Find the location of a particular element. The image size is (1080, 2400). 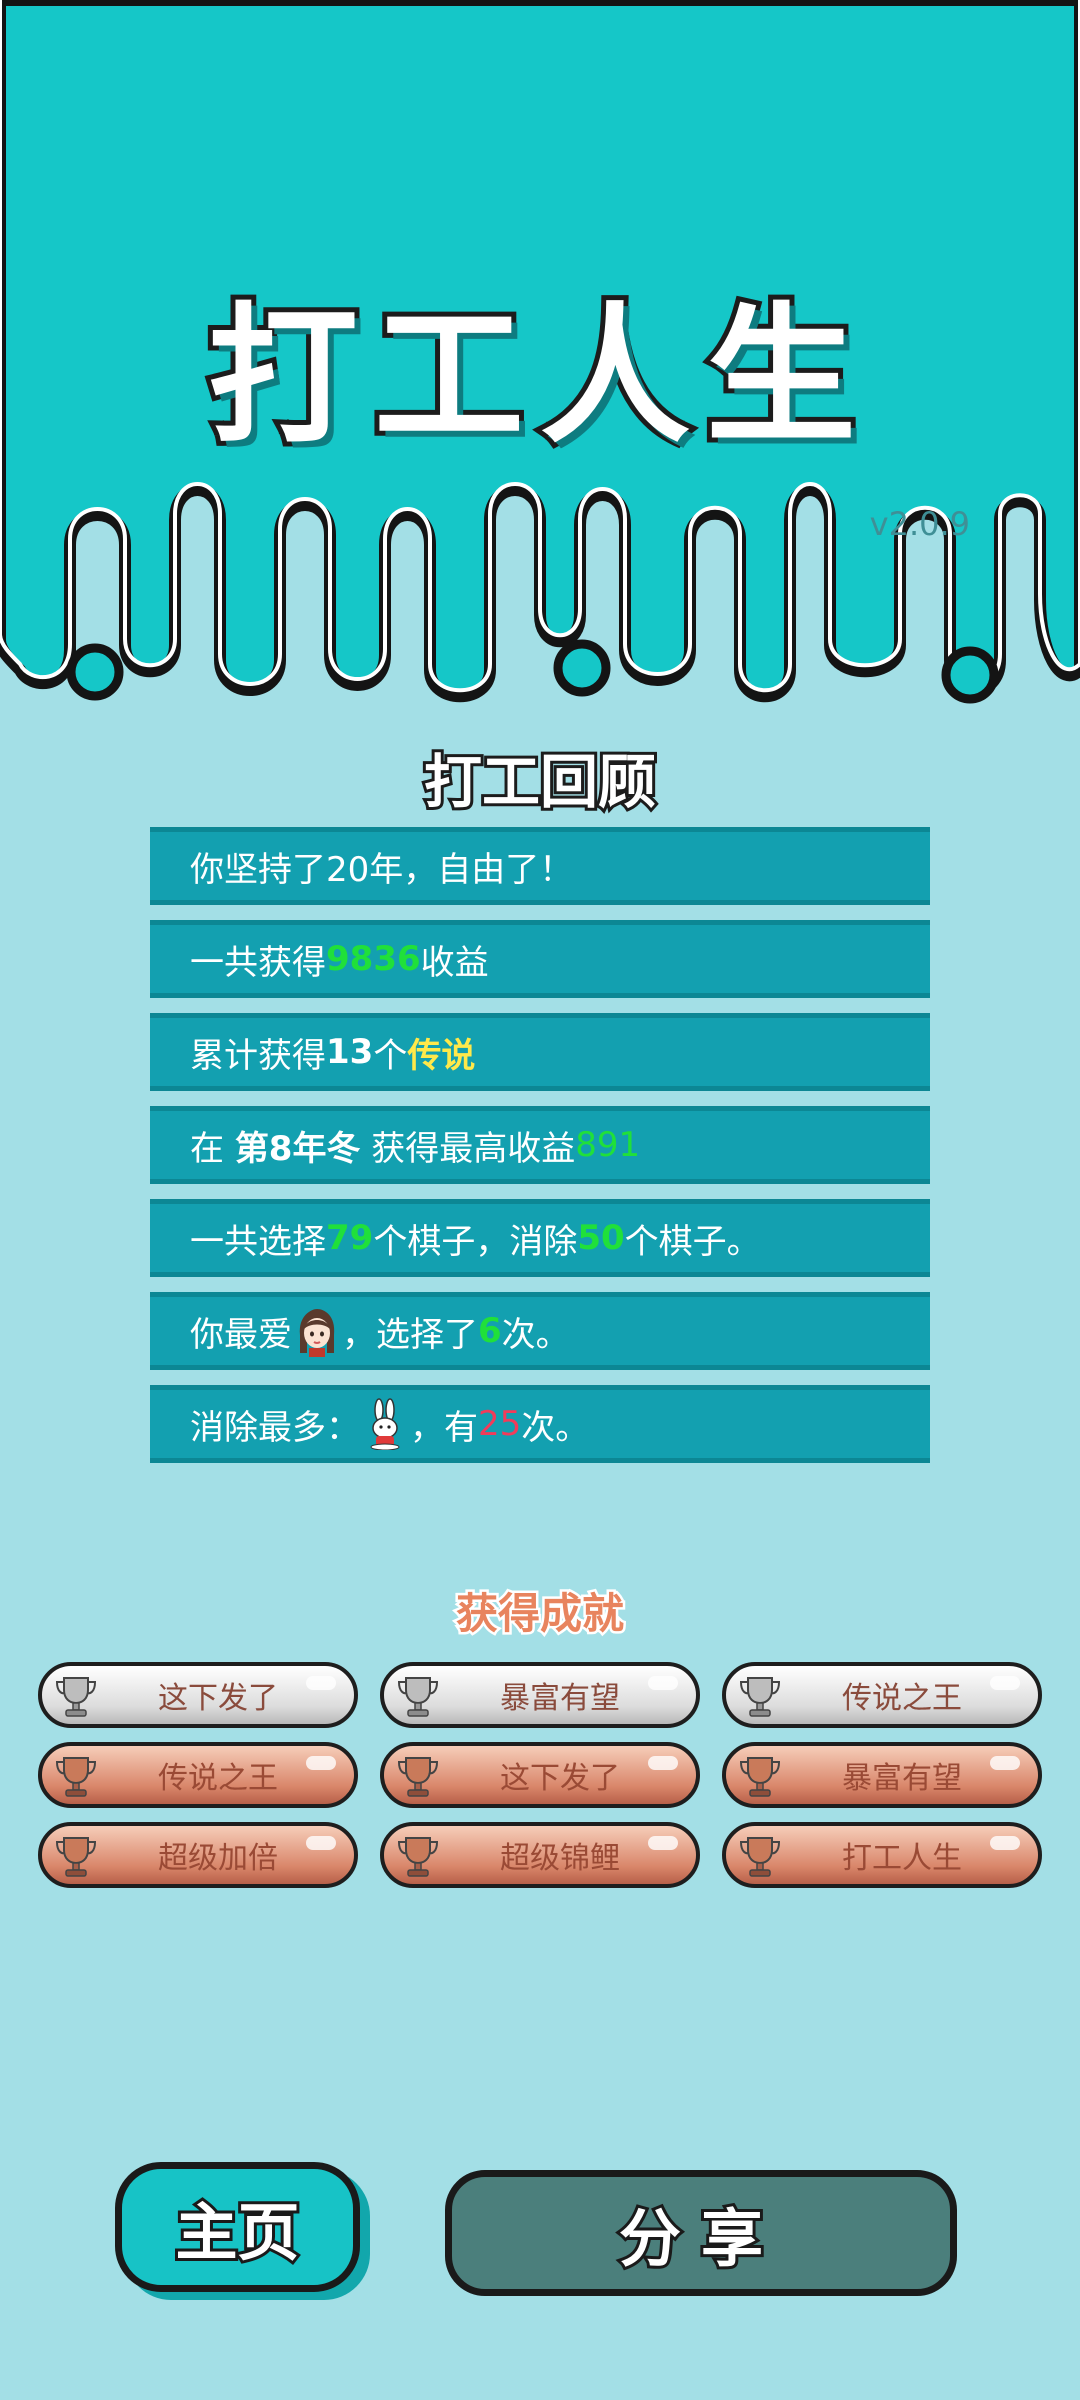

review-row-pieces: 一共选择 79 个棋子，消除 50 个棋子。 is located at coordinates (540, 1238).